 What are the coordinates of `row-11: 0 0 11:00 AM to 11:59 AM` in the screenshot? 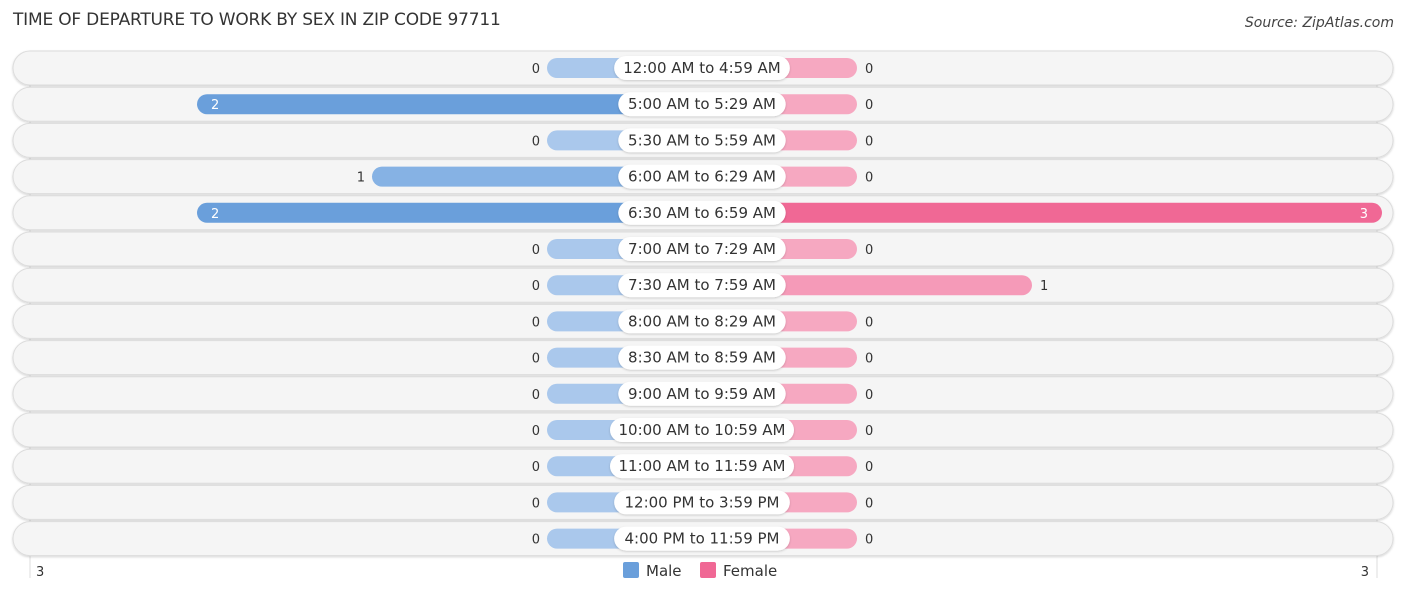 It's located at (703, 466).